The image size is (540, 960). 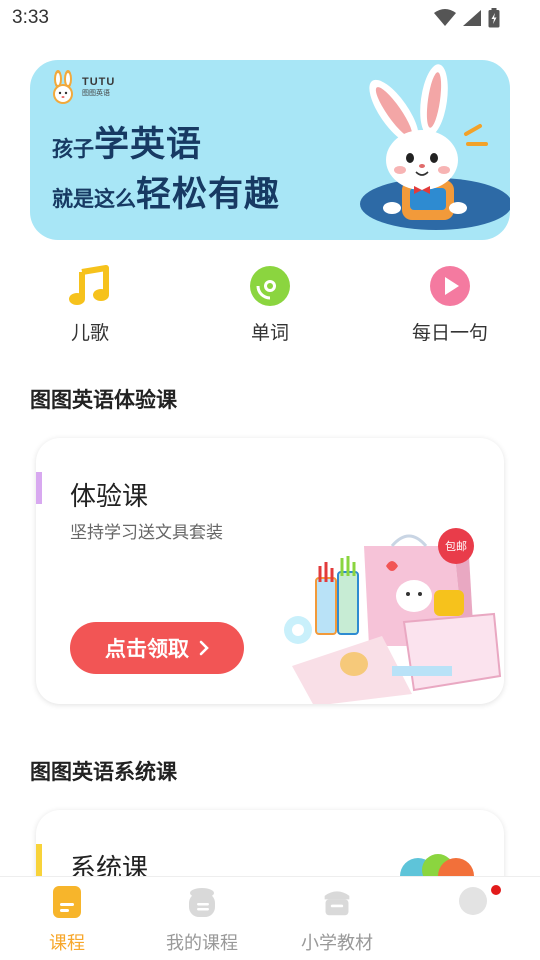 What do you see at coordinates (67, 902) in the screenshot?
I see `course-icon` at bounding box center [67, 902].